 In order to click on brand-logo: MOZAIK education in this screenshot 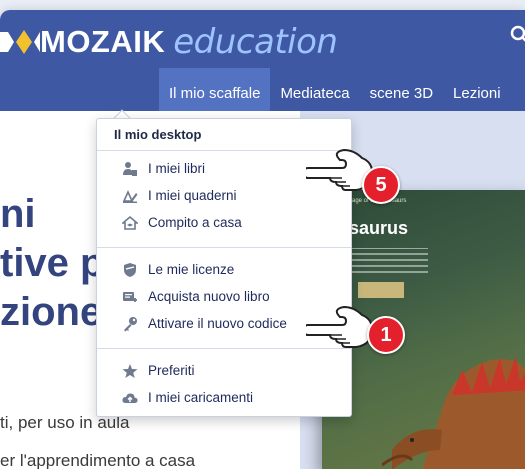, I will do `click(169, 42)`.